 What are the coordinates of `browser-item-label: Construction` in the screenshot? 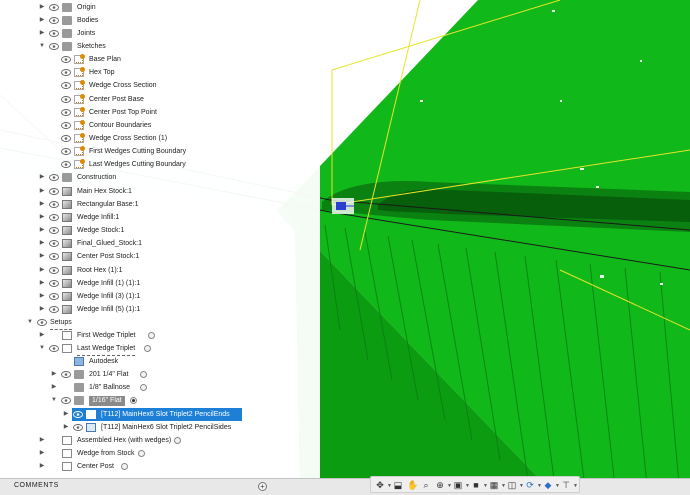 It's located at (97, 178).